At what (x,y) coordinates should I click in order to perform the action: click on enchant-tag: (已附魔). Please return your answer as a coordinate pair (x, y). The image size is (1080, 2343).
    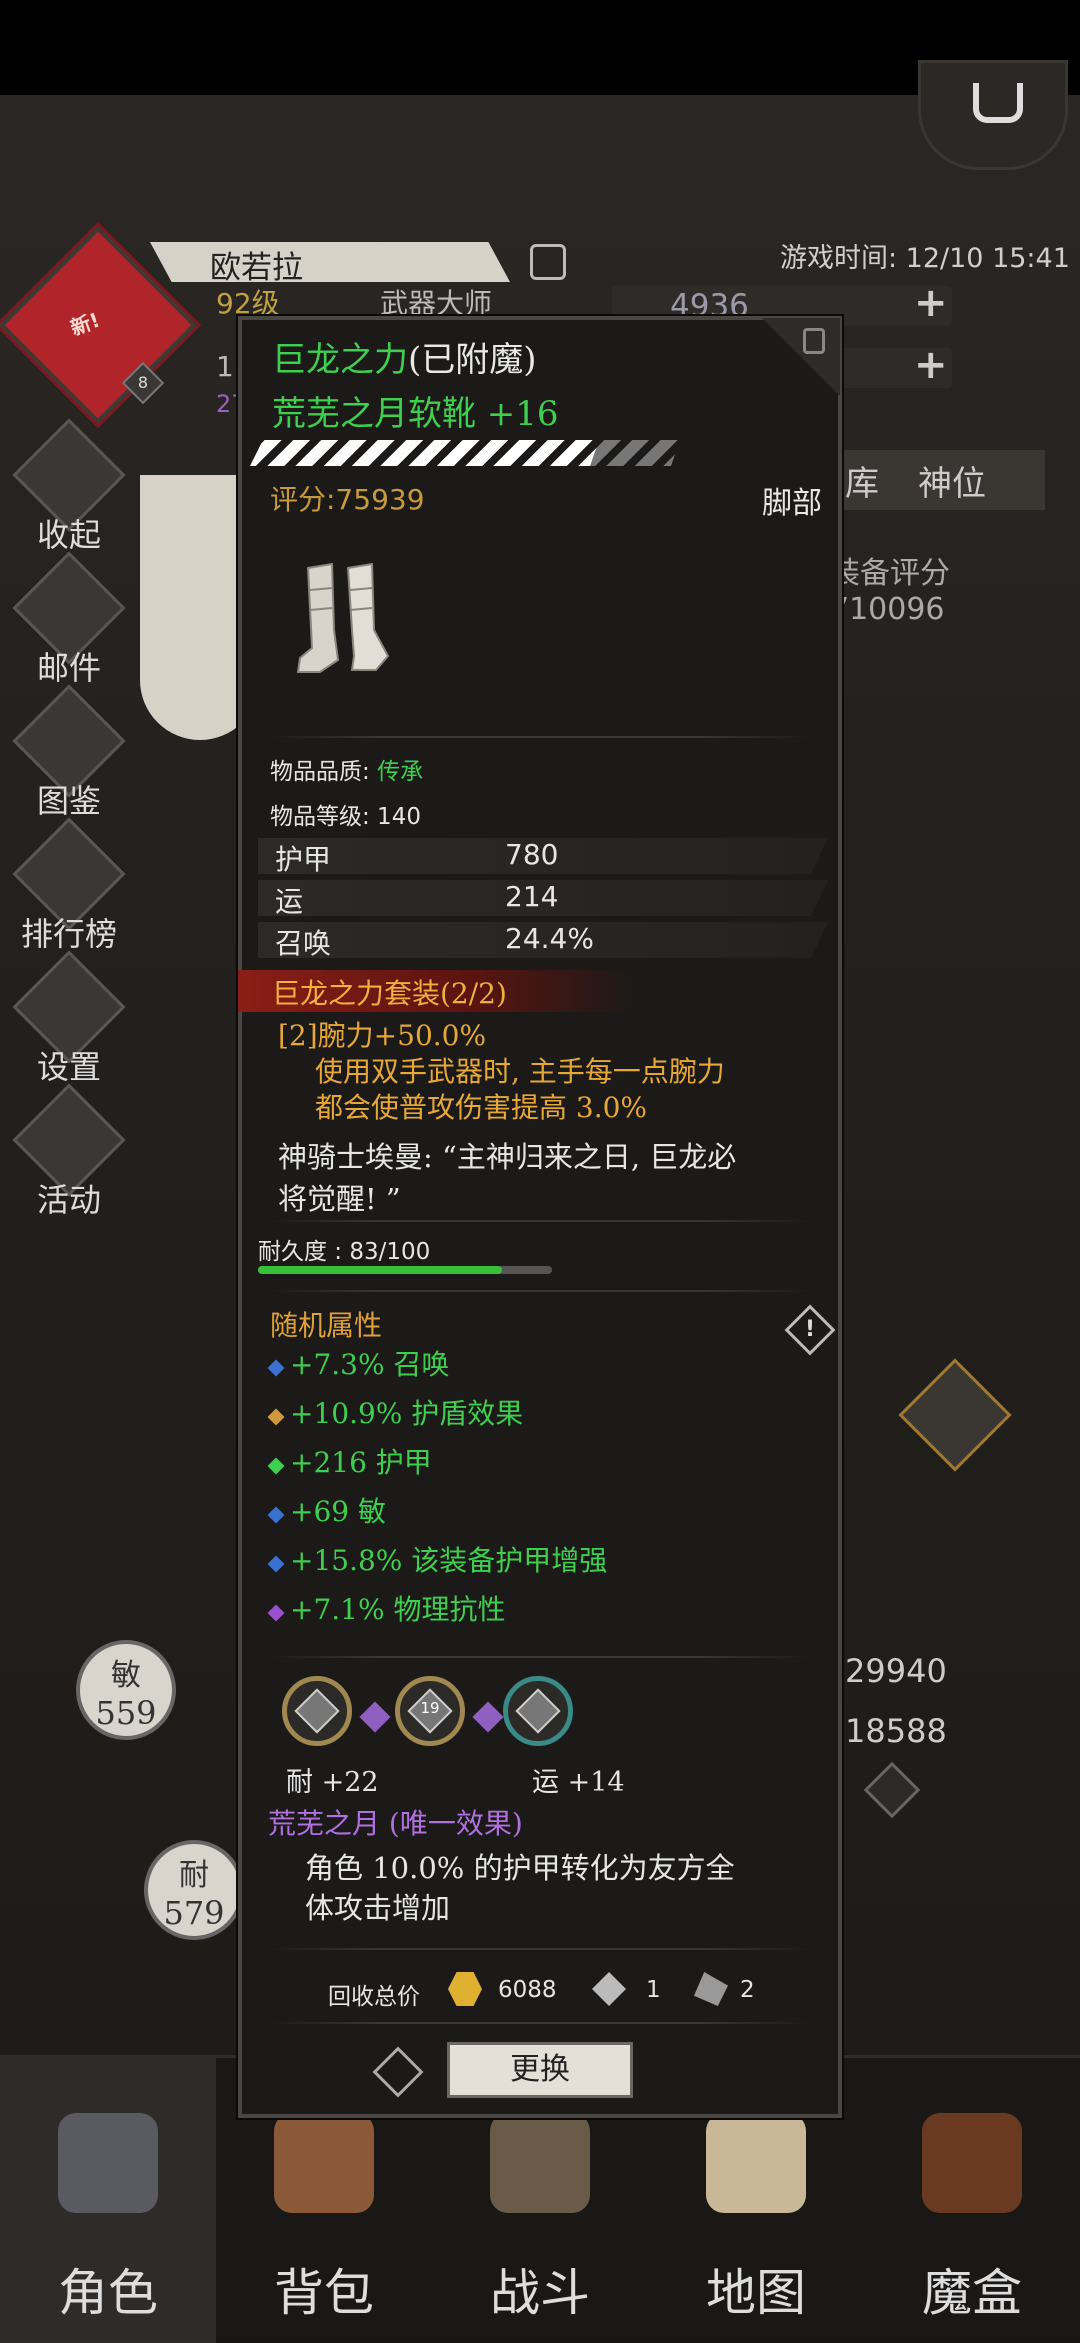
    Looking at the image, I should click on (472, 360).